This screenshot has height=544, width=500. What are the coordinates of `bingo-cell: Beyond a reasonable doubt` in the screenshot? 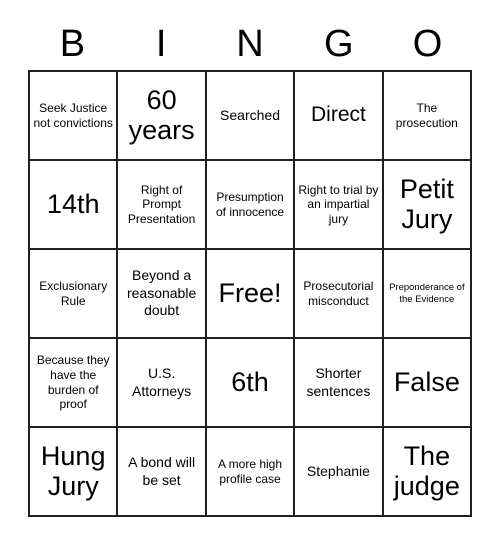 It's located at (162, 294).